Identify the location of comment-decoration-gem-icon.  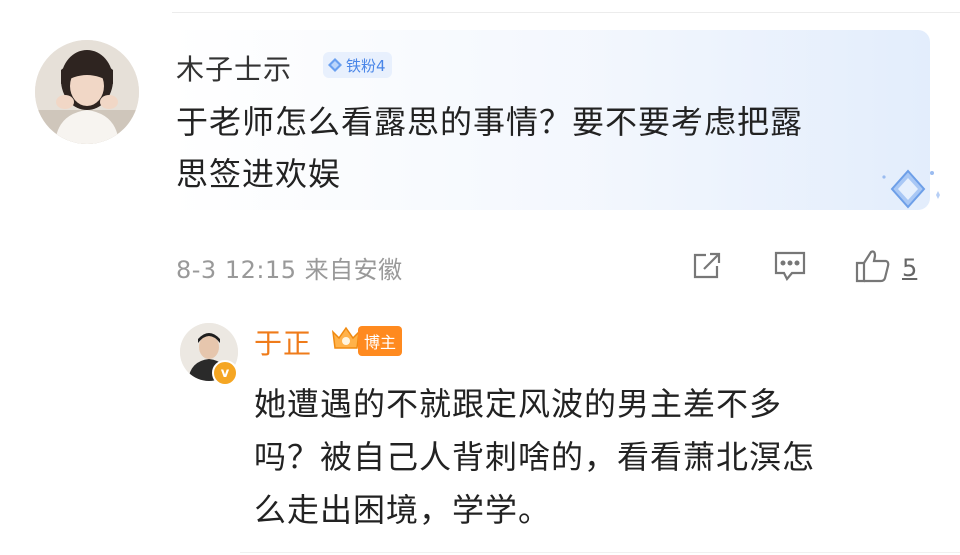
(908, 193).